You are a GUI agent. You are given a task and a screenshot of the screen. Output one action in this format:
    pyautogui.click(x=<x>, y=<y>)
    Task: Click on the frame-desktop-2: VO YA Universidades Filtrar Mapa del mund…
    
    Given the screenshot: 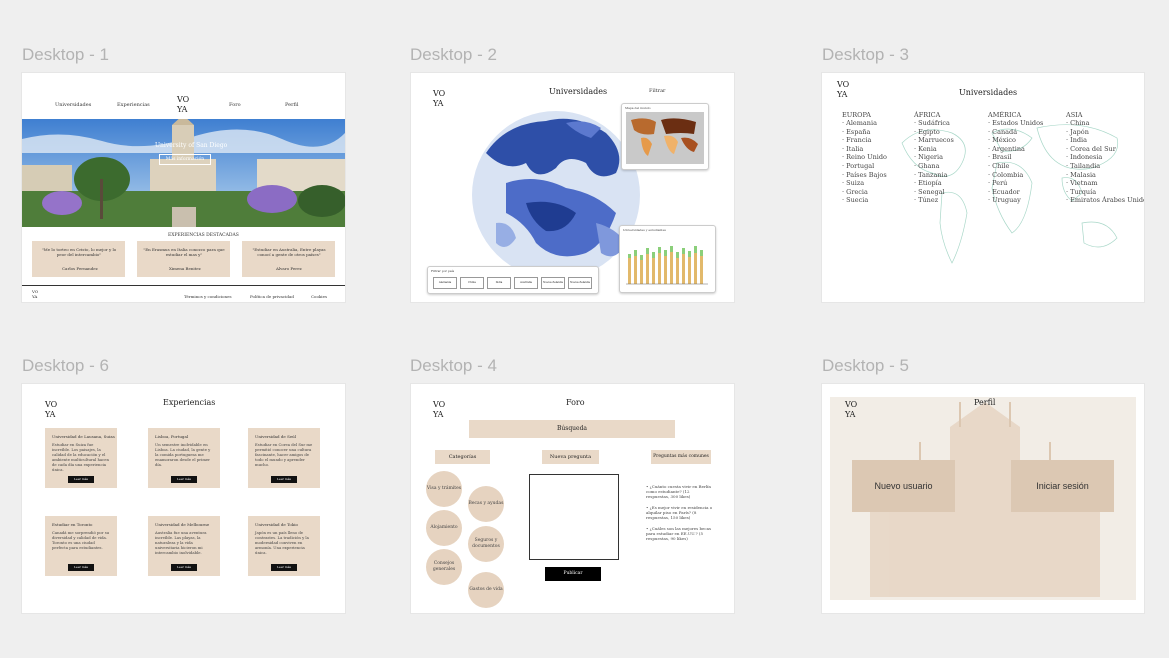 What is the action you would take?
    pyautogui.click(x=572, y=187)
    